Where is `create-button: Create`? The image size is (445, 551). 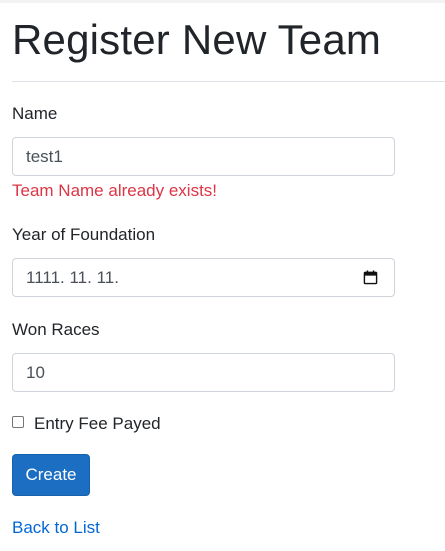 create-button: Create is located at coordinates (51, 475).